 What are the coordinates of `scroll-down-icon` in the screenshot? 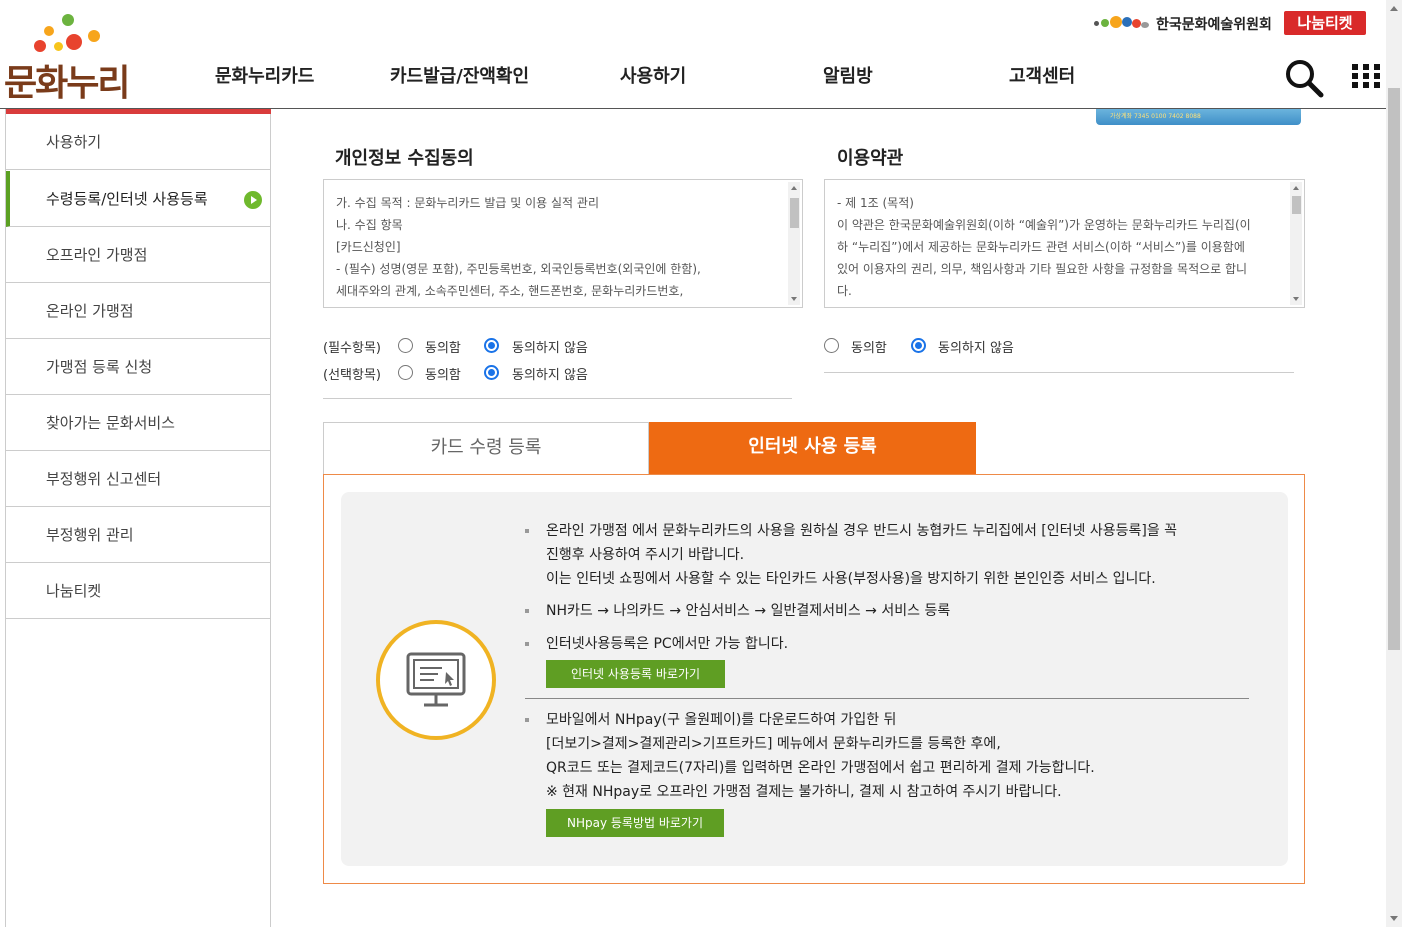 It's located at (1394, 918).